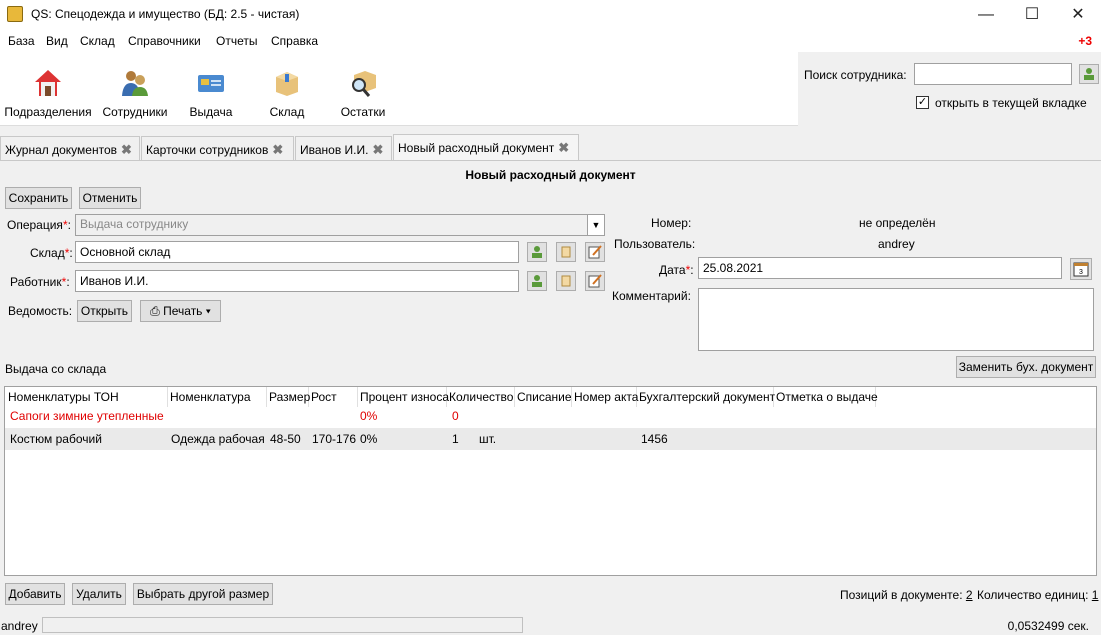  I want to click on toolbar-issue-button: Выдача, so click(211, 89).